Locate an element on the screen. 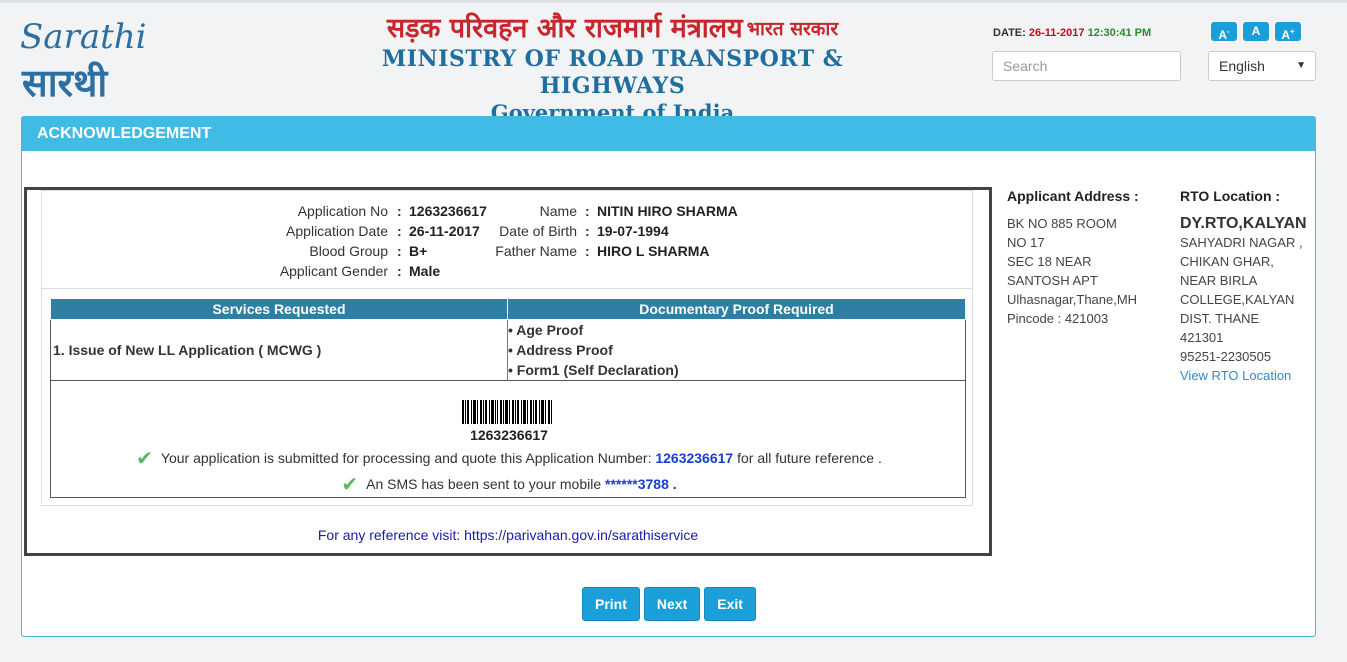 The width and height of the screenshot is (1347, 662). top-divider is located at coordinates (673, 1).